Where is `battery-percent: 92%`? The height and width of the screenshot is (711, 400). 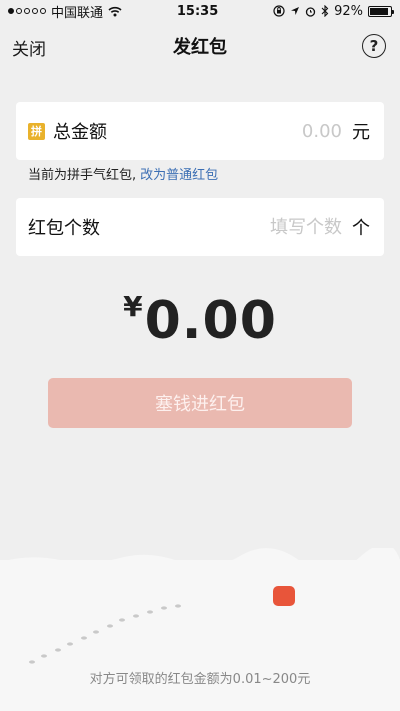 battery-percent: 92% is located at coordinates (348, 11).